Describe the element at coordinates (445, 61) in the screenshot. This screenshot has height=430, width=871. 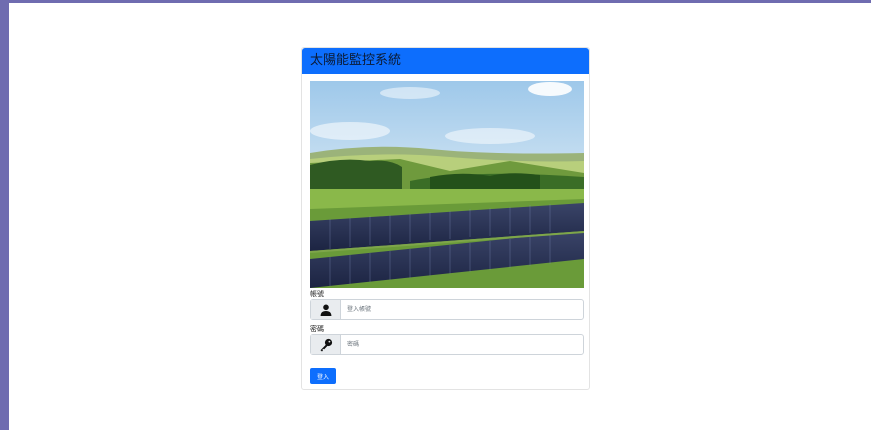
I see `page-title: 太陽能監控系統` at that location.